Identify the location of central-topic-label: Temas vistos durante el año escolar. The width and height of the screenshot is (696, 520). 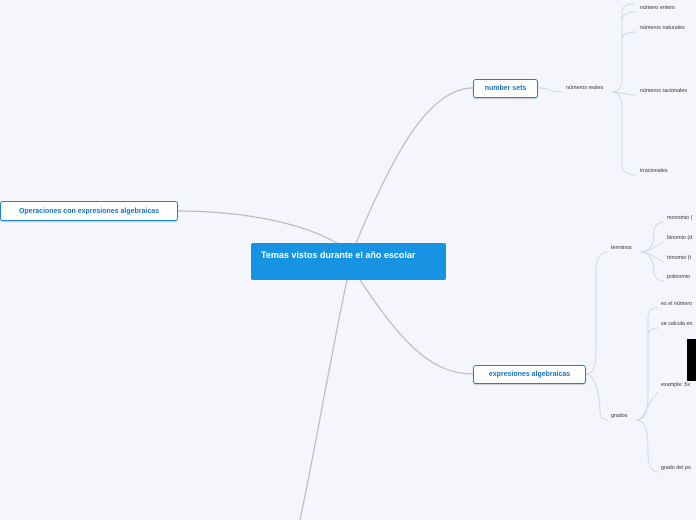
(338, 255).